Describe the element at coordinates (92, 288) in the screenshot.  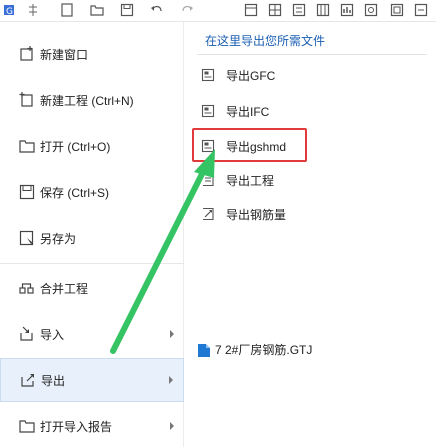
I see `menu-item-merge-project: 合并工程` at that location.